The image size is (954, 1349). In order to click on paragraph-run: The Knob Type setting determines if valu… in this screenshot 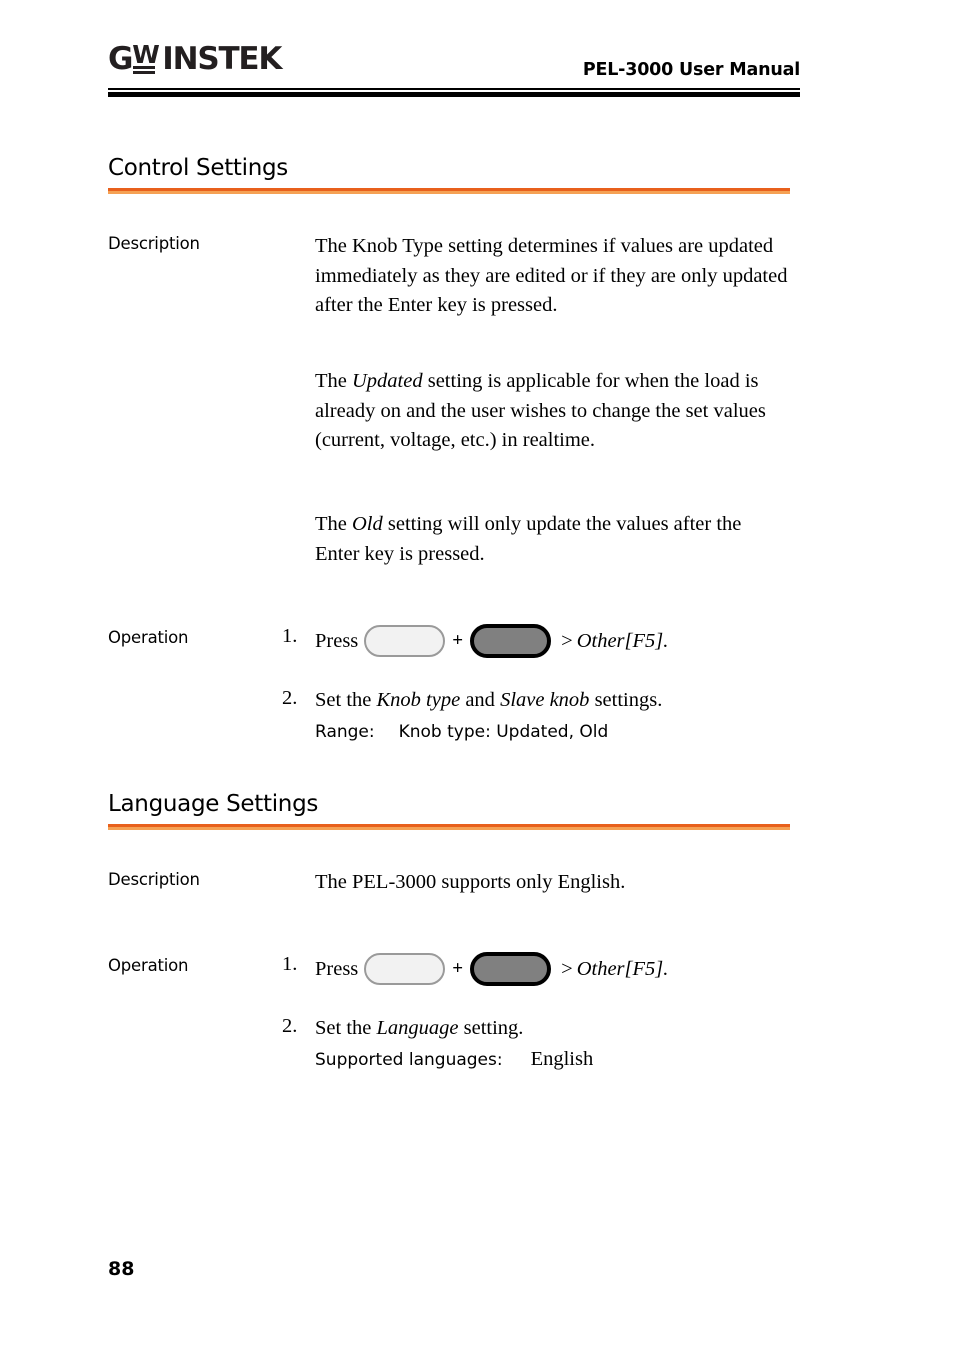, I will do `click(551, 275)`.